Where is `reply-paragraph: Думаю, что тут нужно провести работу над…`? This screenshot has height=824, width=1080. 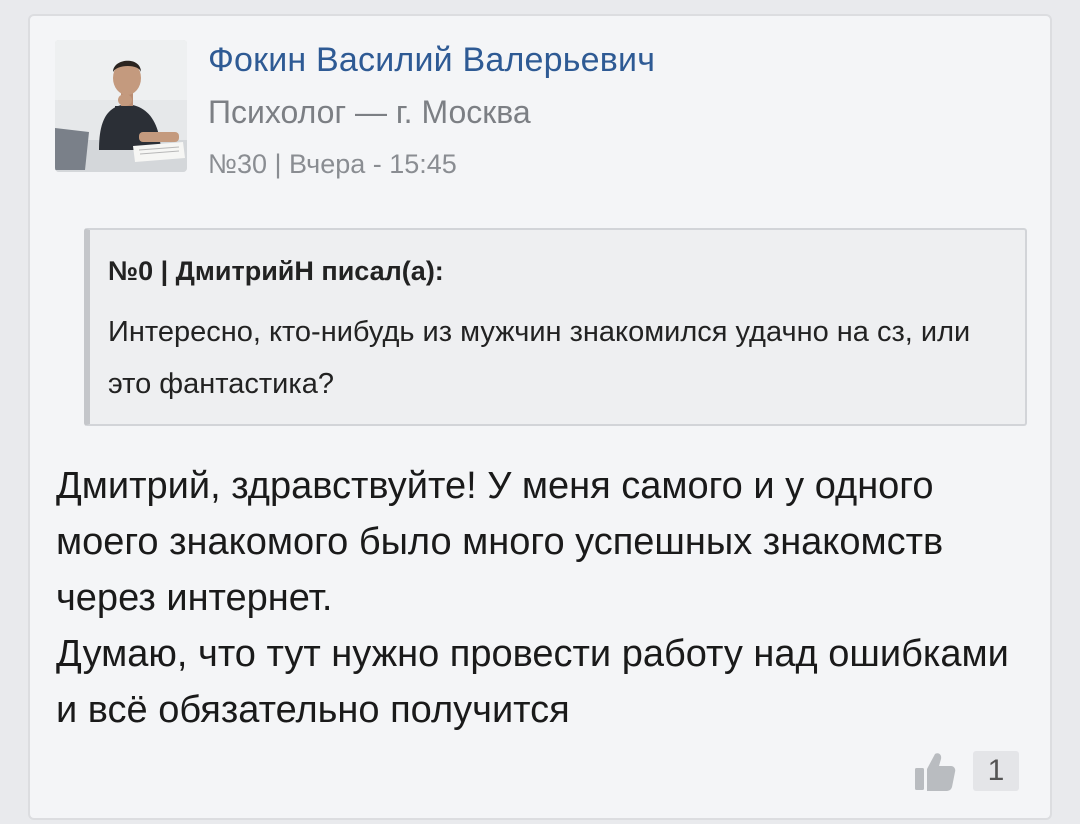
reply-paragraph: Думаю, что тут нужно провести работу над… is located at coordinates (532, 682).